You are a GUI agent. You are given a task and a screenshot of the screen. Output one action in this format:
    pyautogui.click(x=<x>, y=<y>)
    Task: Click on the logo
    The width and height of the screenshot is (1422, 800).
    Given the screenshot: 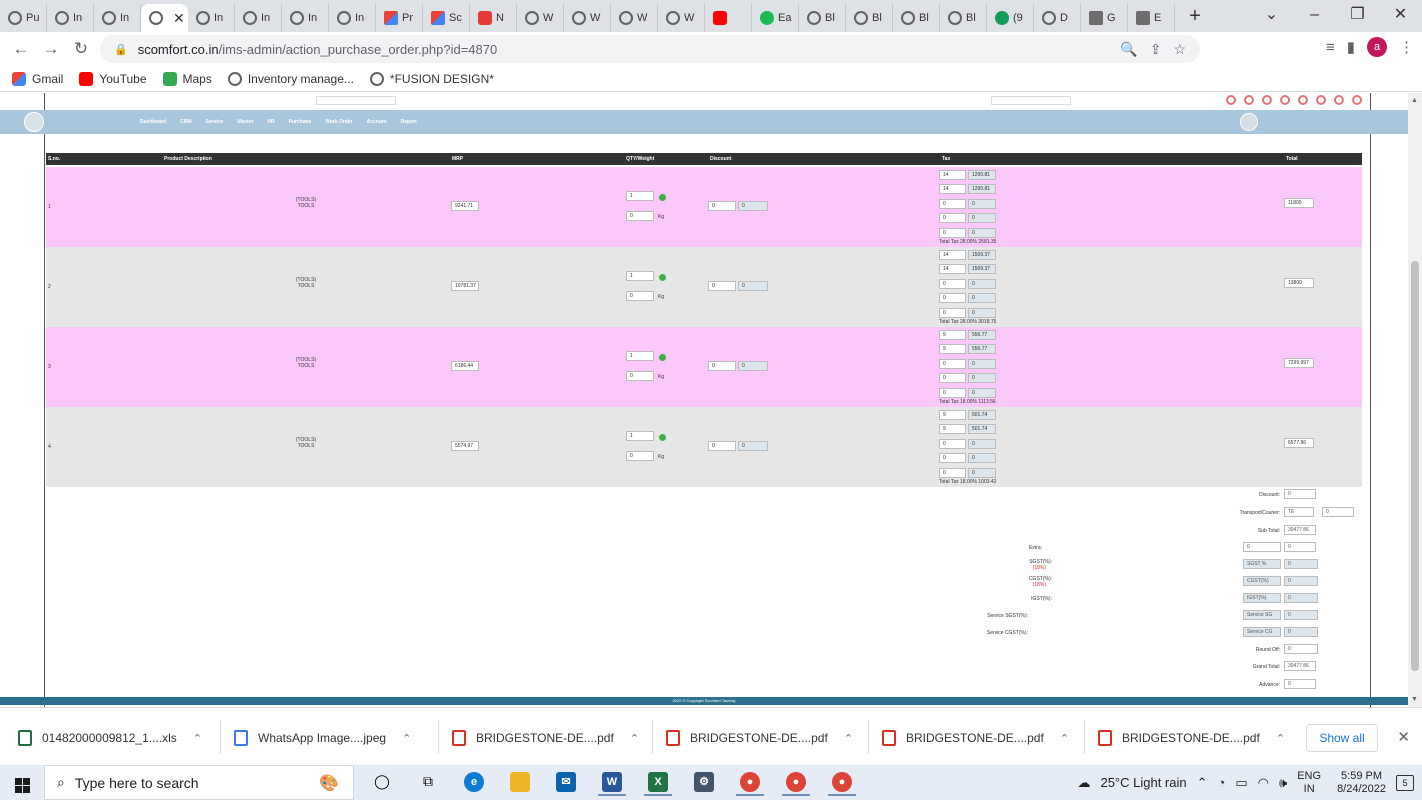 What is the action you would take?
    pyautogui.click(x=34, y=122)
    